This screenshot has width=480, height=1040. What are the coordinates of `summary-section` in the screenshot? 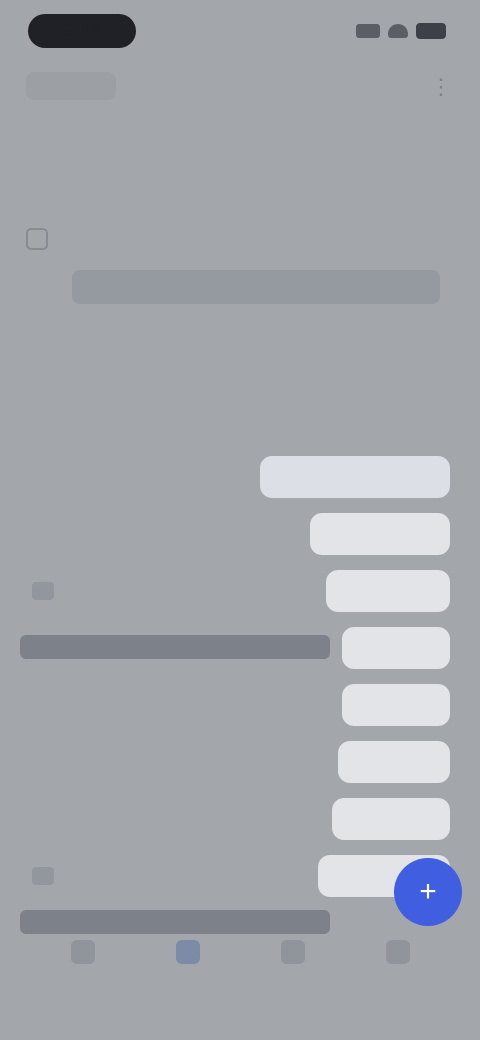 It's located at (237, 381).